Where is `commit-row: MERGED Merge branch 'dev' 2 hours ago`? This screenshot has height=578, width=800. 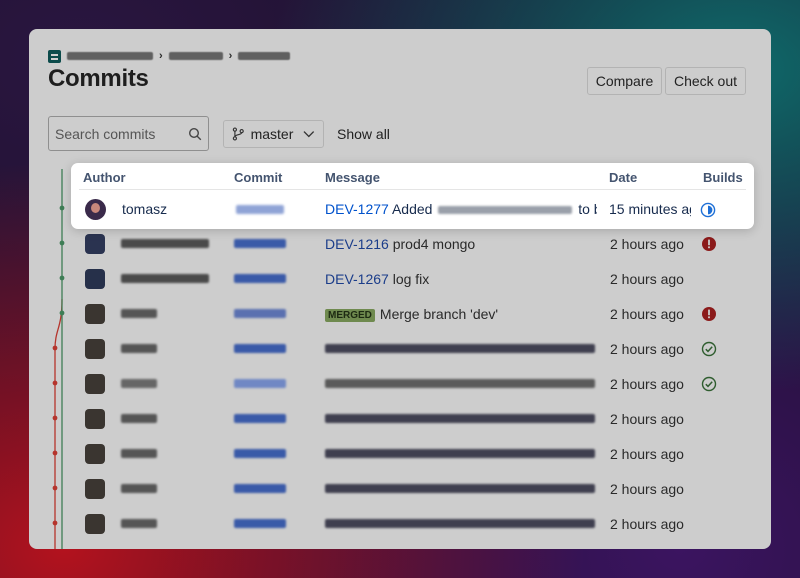 commit-row: MERGED Merge branch 'dev' 2 hours ago is located at coordinates (412, 313).